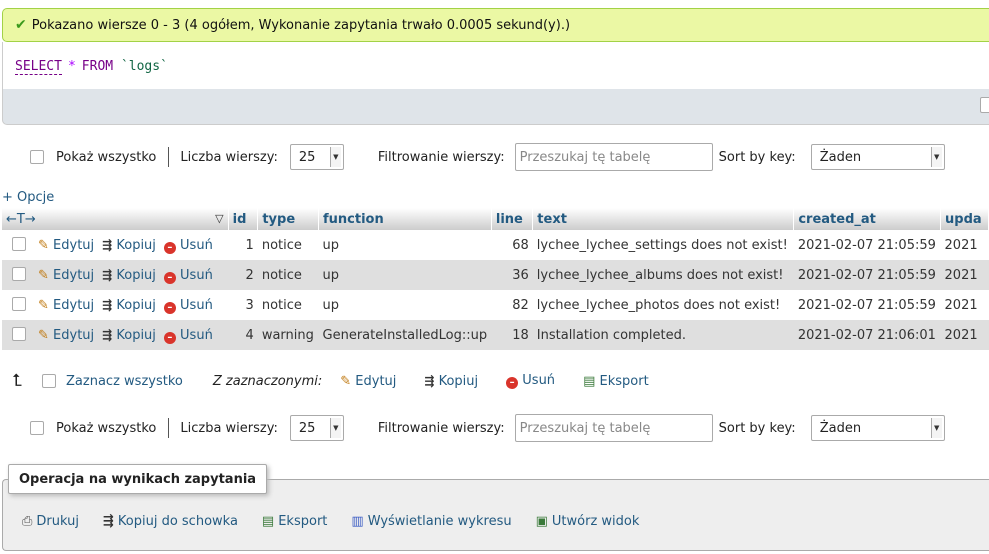  I want to click on display-chart-button: ▥ Wyświetlanie wykresu, so click(431, 521).